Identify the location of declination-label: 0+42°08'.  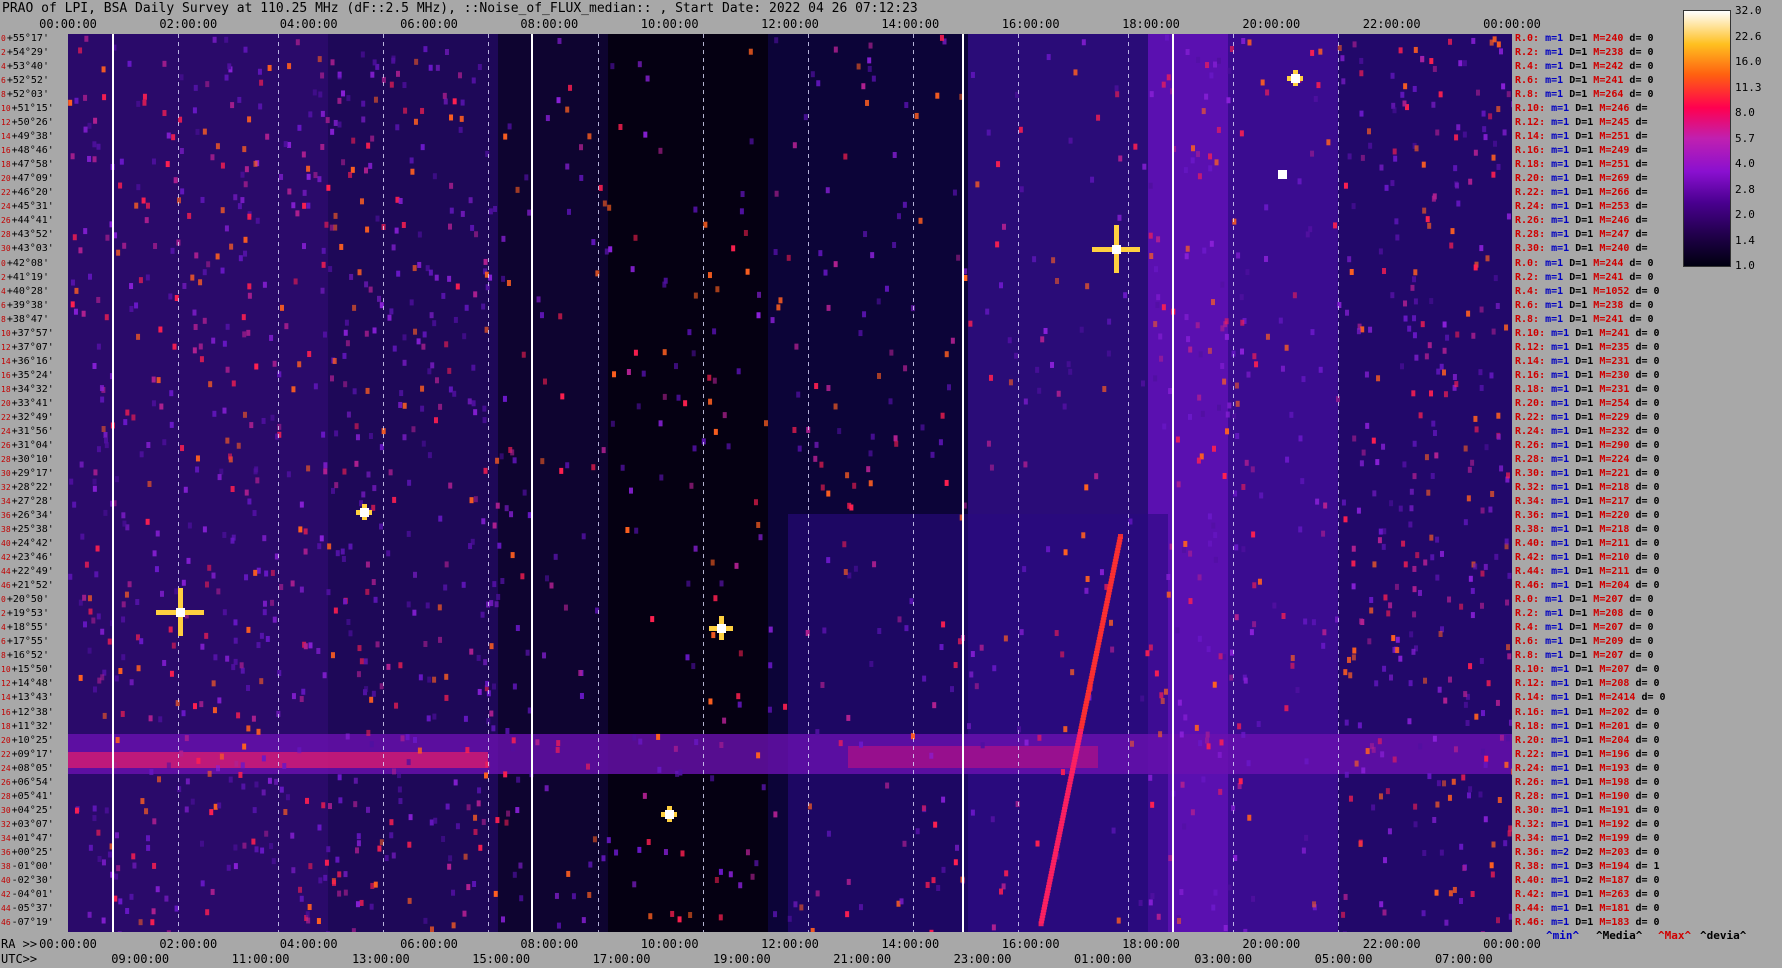
(25, 263).